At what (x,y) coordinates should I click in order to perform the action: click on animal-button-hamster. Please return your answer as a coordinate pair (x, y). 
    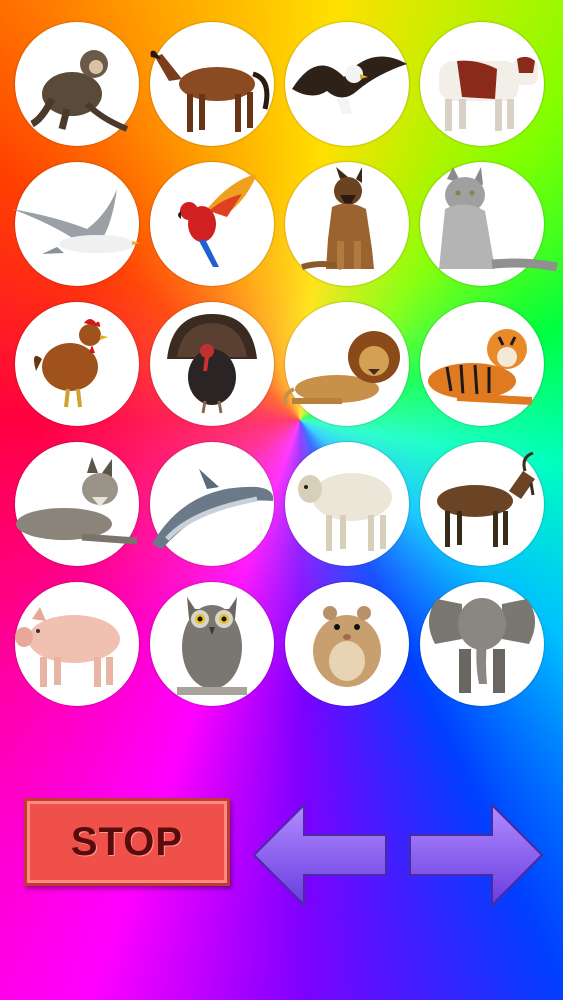
    Looking at the image, I should click on (347, 644).